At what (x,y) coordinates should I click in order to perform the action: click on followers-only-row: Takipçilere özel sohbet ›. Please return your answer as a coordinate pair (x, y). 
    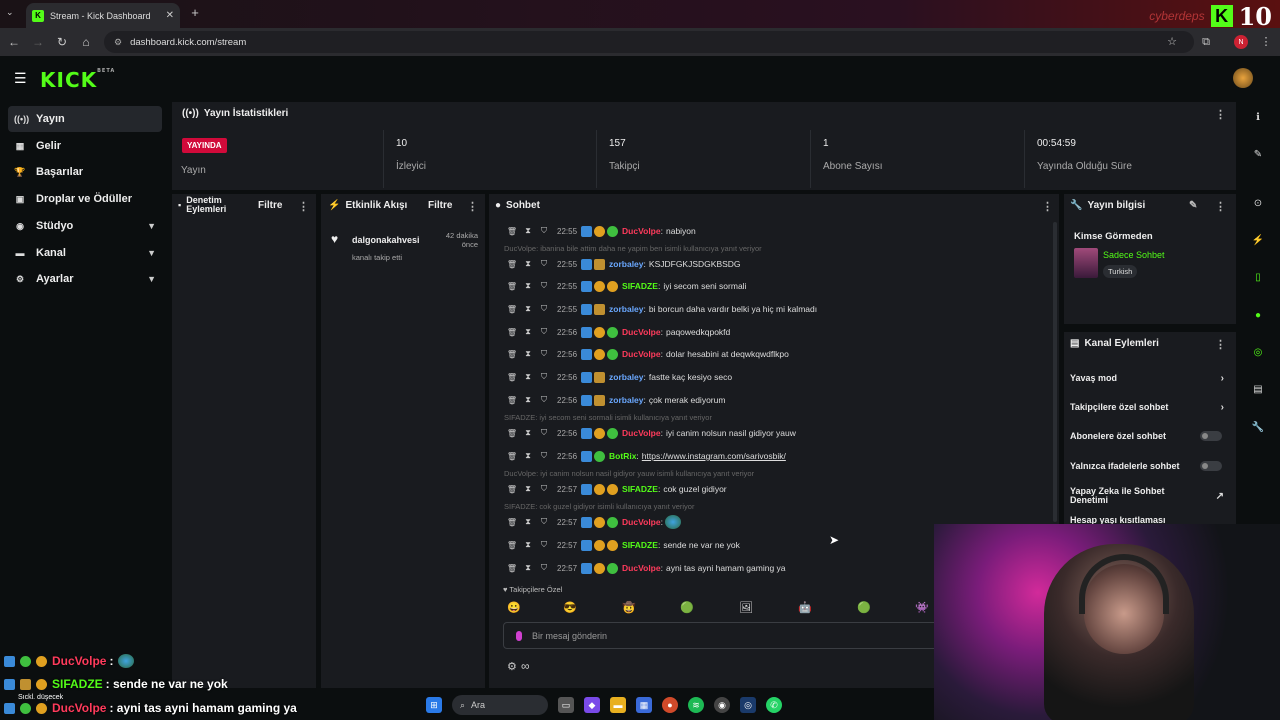
    Looking at the image, I should click on (1150, 407).